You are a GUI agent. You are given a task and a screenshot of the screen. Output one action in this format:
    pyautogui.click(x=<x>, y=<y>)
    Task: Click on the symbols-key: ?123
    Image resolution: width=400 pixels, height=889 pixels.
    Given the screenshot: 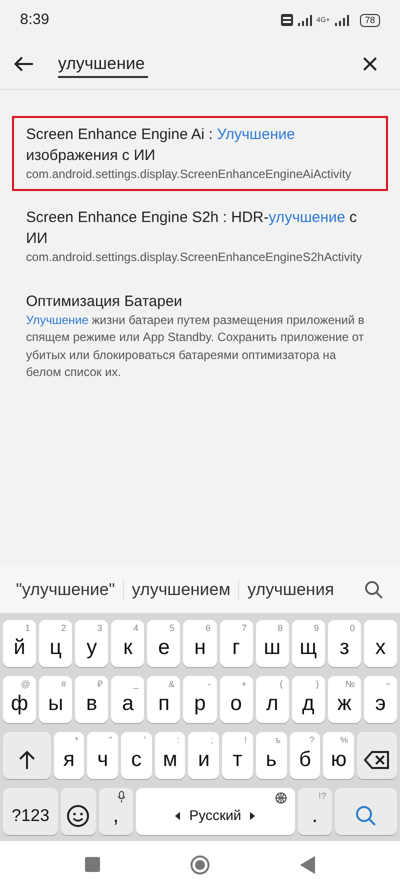 What is the action you would take?
    pyautogui.click(x=30, y=811)
    